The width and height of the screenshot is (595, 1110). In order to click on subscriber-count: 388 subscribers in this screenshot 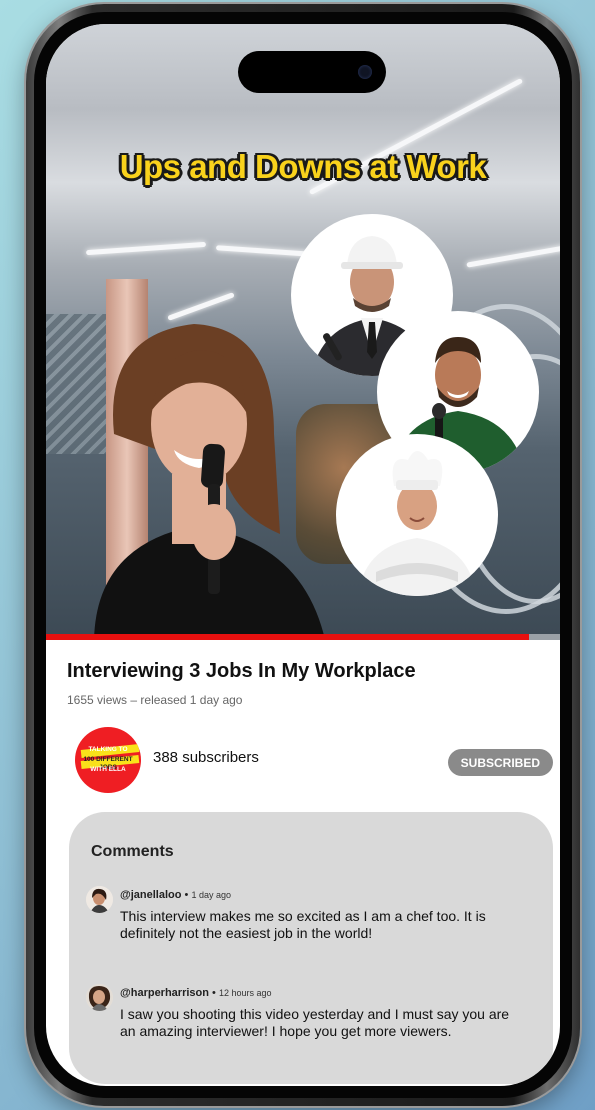, I will do `click(206, 757)`.